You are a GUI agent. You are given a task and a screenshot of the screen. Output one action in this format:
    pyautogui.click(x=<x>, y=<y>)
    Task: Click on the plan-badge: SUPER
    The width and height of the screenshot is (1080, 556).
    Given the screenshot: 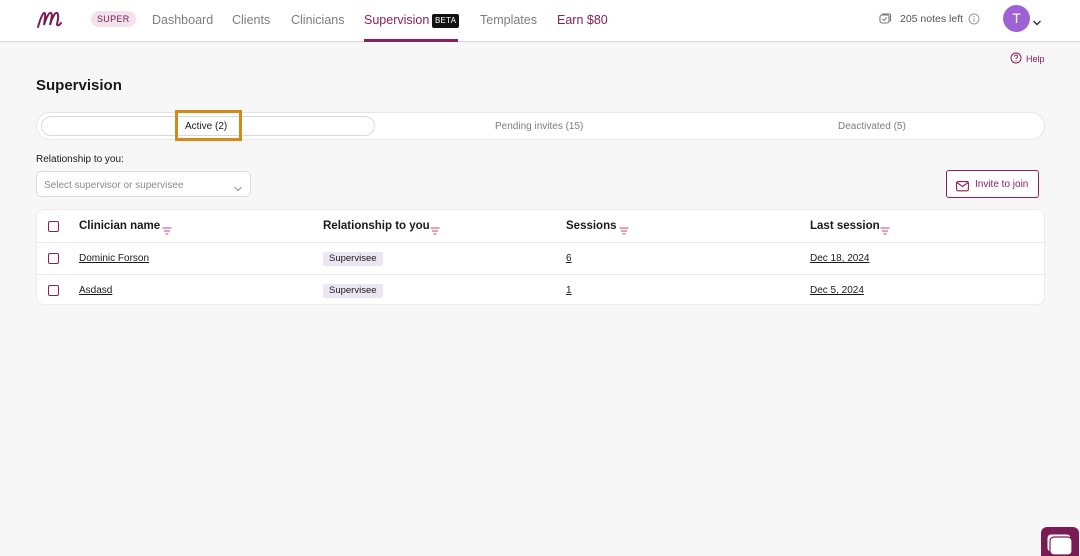 What is the action you would take?
    pyautogui.click(x=113, y=19)
    